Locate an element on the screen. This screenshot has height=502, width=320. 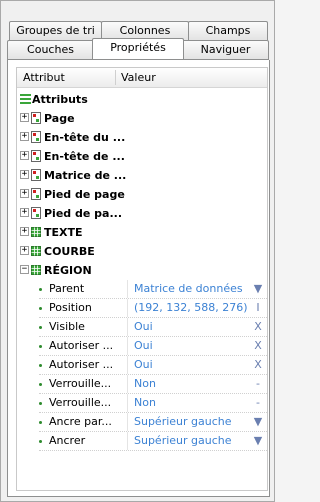
property-row-autoriser-1: Autoriser ... Oui X is located at coordinates (153, 346).